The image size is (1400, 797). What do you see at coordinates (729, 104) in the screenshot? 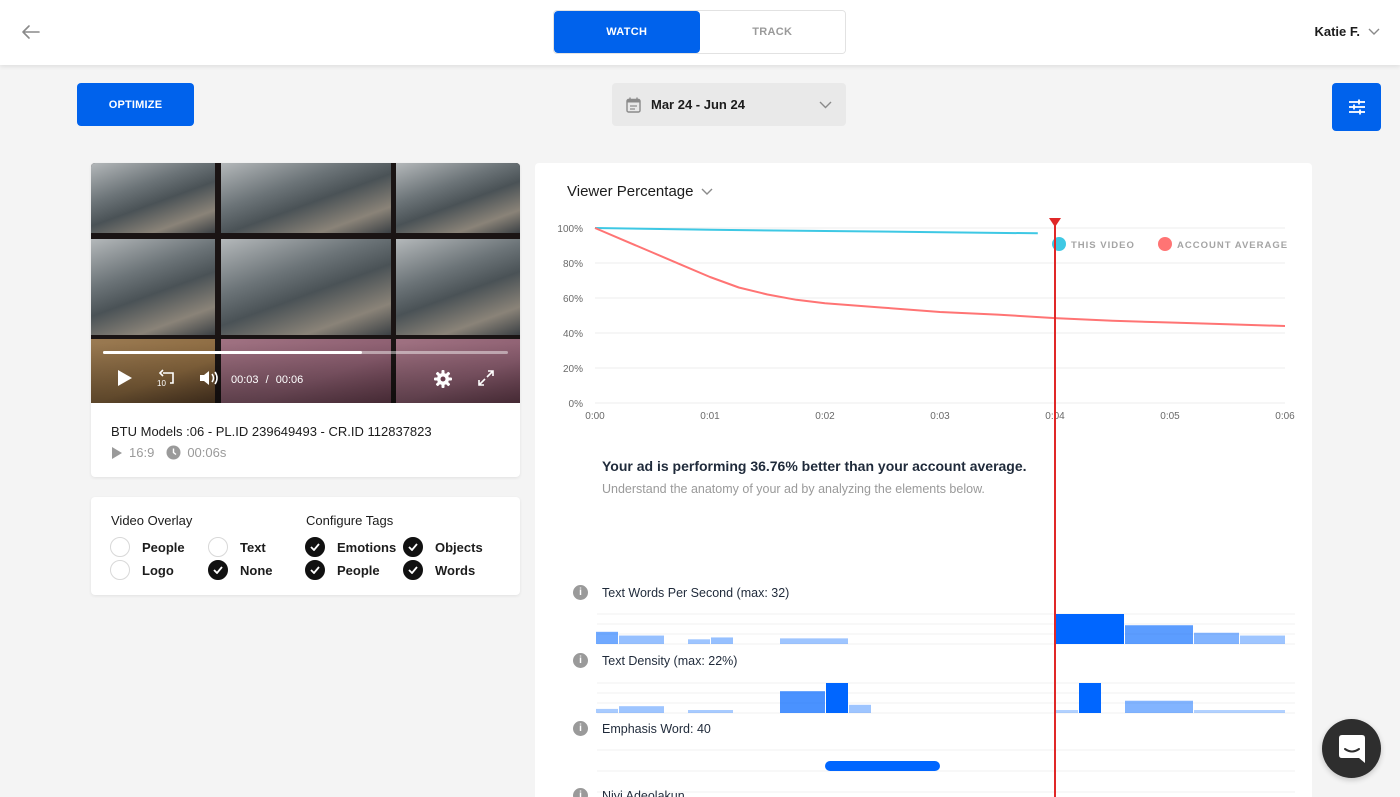
I see `date-range-picker: Mar 24 - Jun 24` at bounding box center [729, 104].